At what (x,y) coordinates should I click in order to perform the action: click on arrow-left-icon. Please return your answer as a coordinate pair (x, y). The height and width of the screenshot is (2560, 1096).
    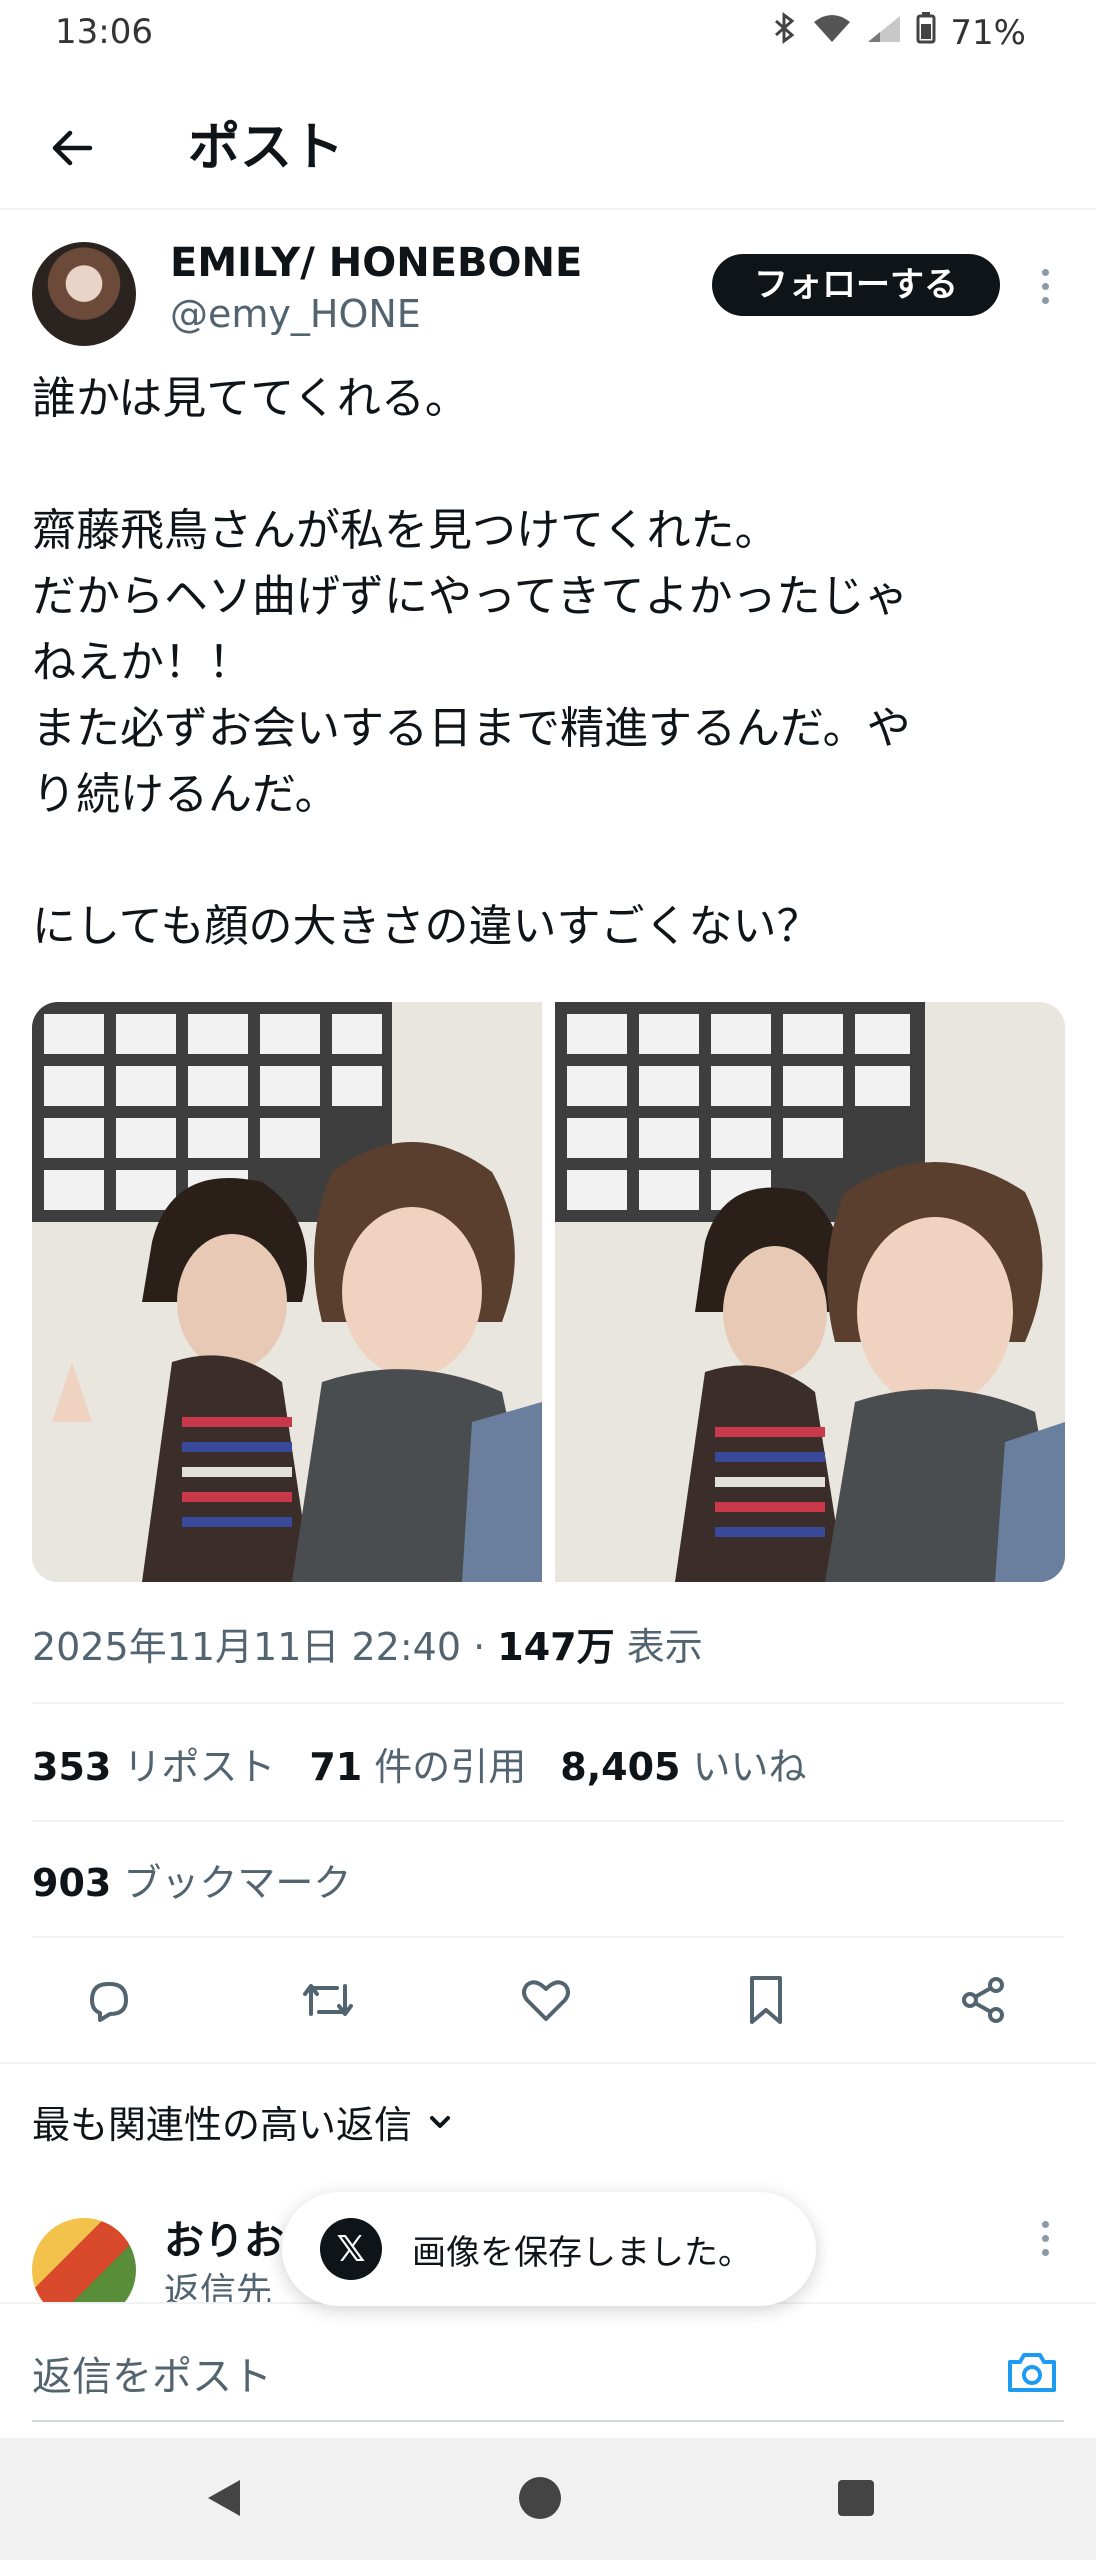
    Looking at the image, I should click on (72, 148).